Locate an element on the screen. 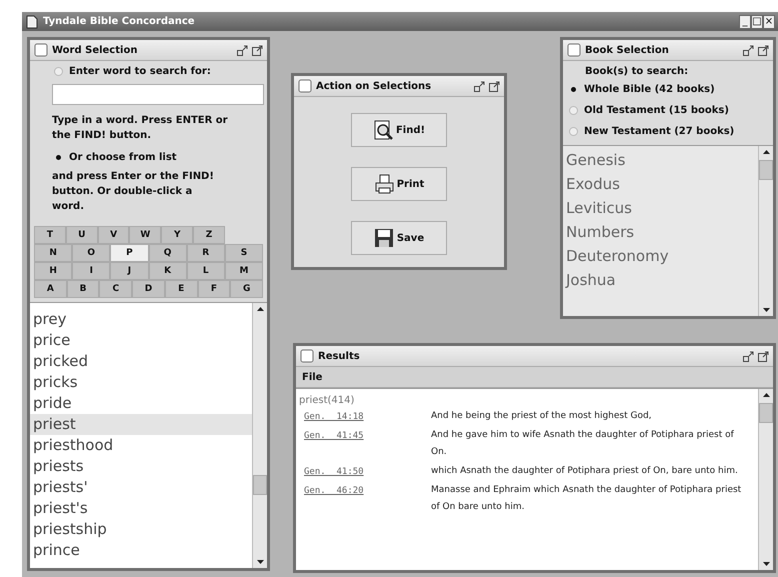 This screenshot has height=577, width=778. word-list-item: priest is located at coordinates (141, 424).